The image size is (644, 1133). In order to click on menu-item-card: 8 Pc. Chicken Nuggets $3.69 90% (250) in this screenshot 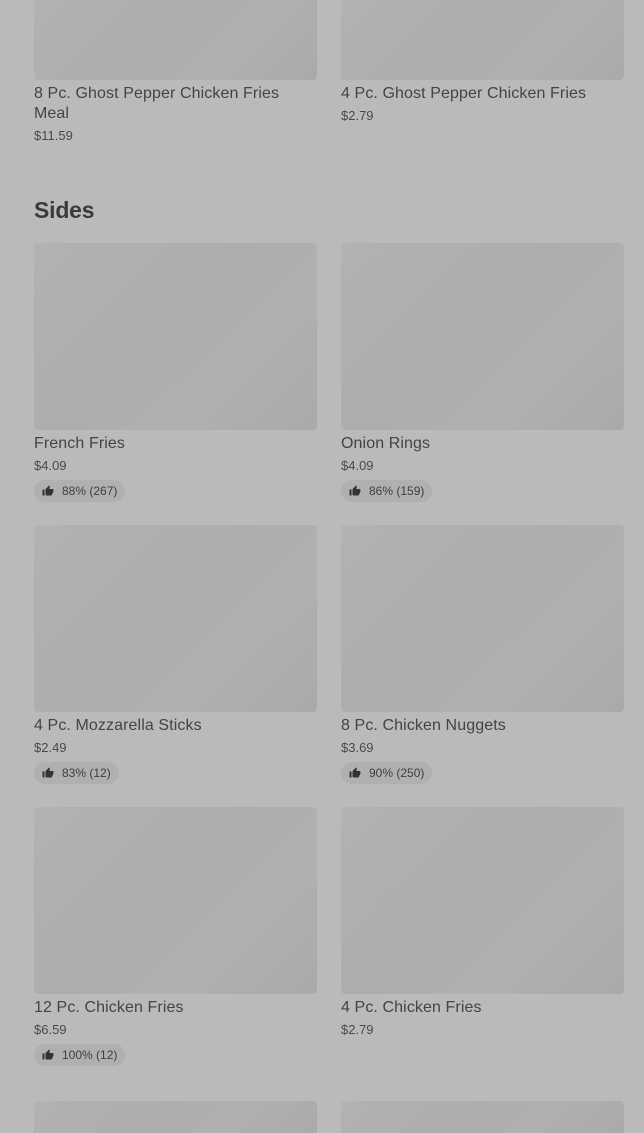, I will do `click(482, 654)`.